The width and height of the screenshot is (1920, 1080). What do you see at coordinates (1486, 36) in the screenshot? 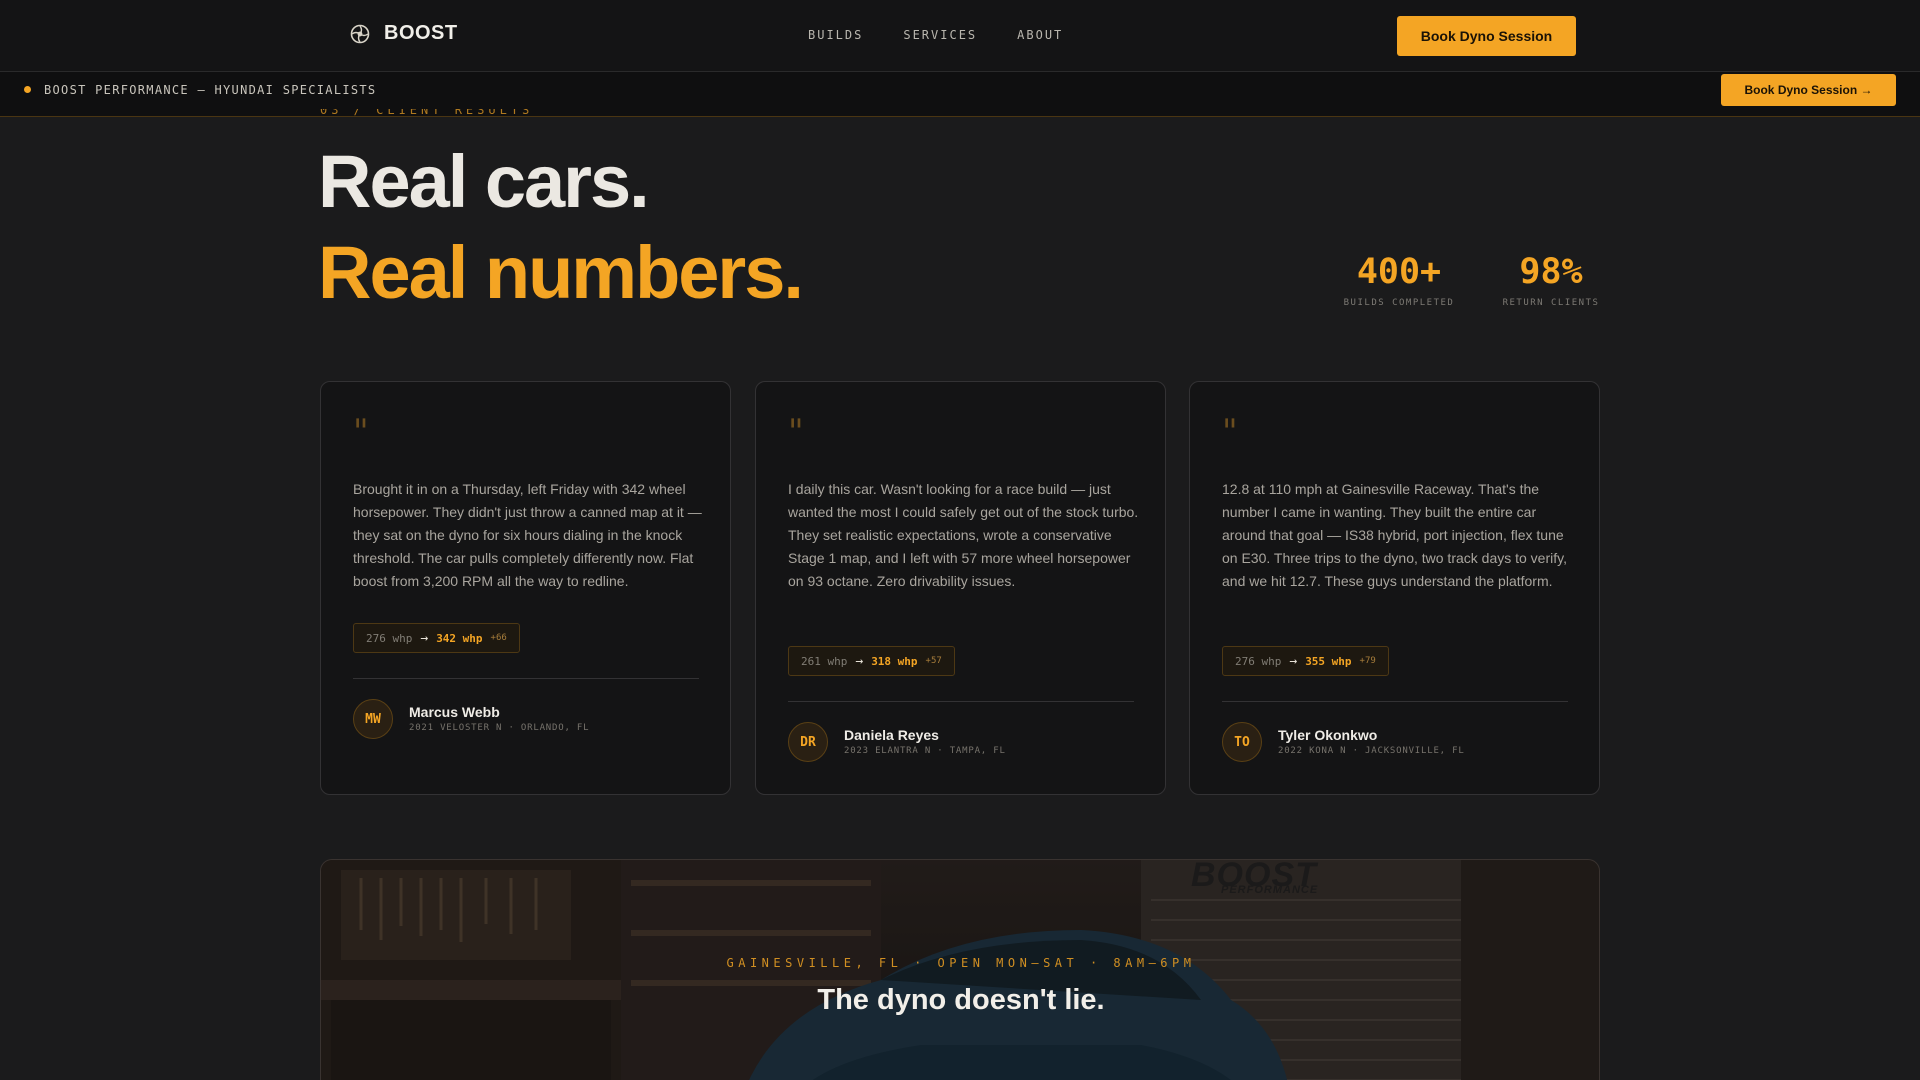
I see `book-dyno-button: Book Dyno Session` at bounding box center [1486, 36].